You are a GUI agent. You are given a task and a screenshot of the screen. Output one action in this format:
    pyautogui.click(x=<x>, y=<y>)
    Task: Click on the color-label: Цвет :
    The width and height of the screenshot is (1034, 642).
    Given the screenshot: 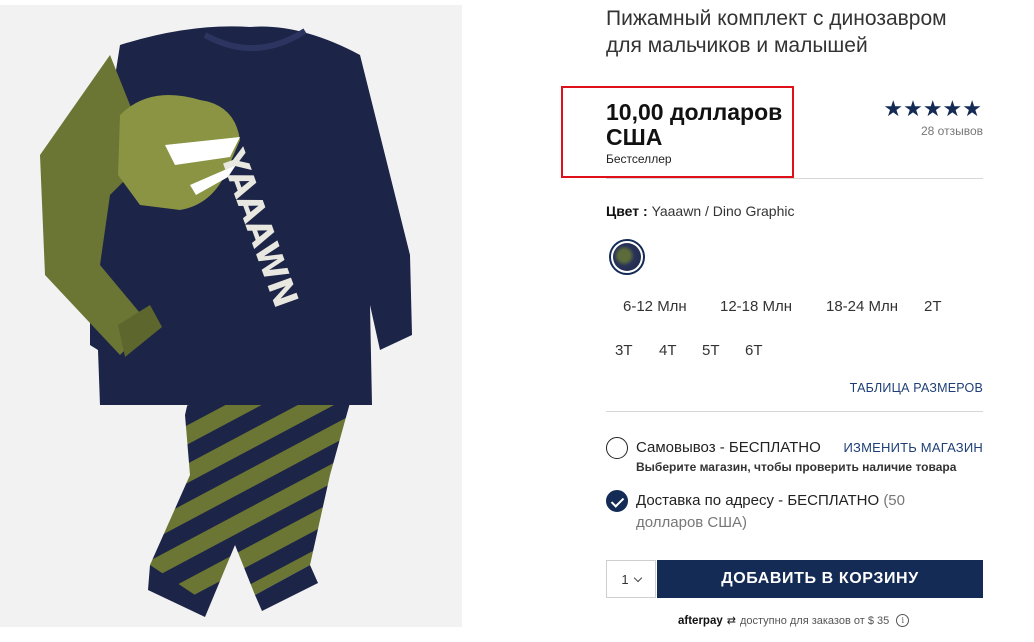 What is the action you would take?
    pyautogui.click(x=627, y=211)
    